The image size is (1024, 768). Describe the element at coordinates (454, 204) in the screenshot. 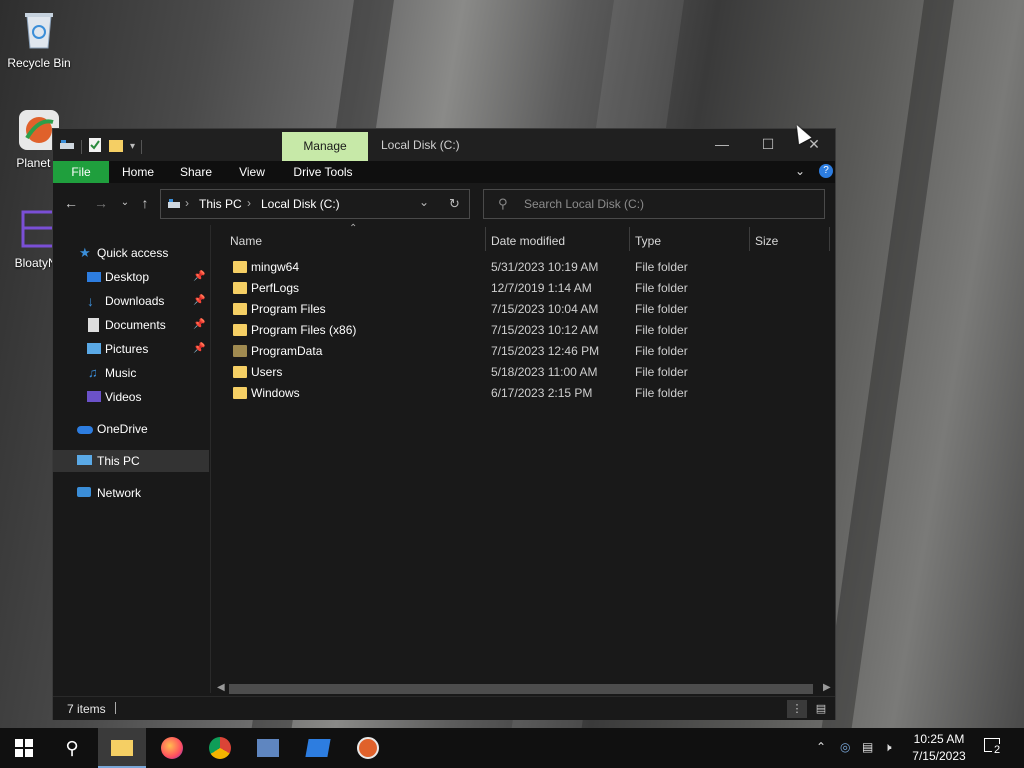

I see `refresh-icon: ↻` at that location.